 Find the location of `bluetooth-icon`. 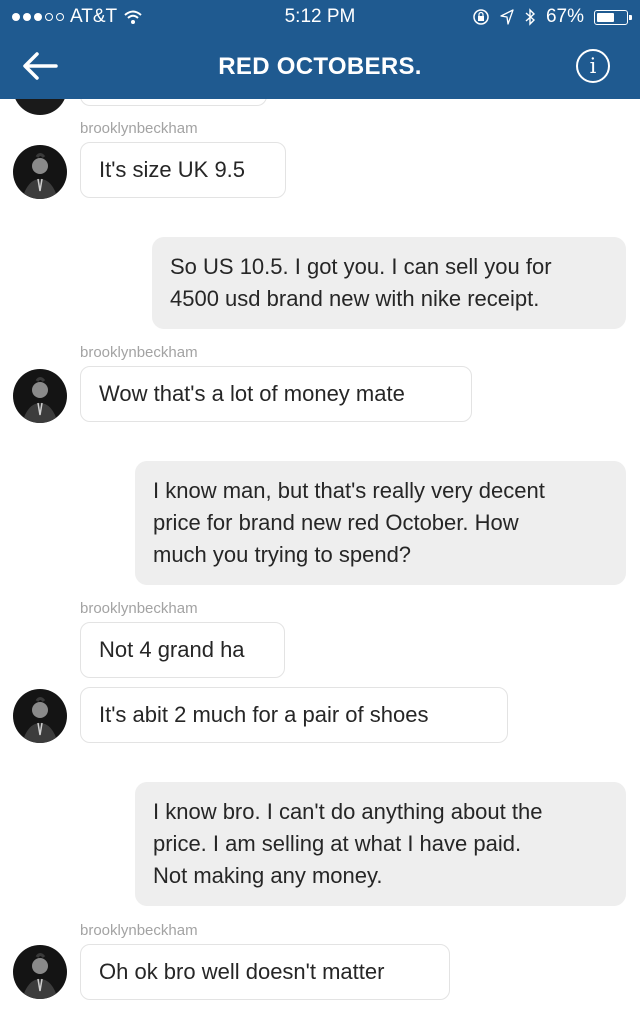

bluetooth-icon is located at coordinates (530, 17).